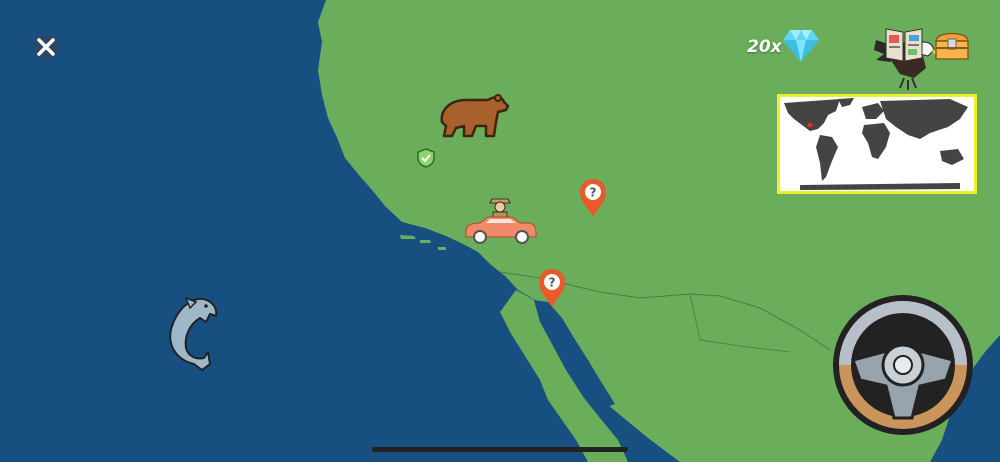  Describe the element at coordinates (191, 335) in the screenshot. I see `dolphin-icon` at that location.